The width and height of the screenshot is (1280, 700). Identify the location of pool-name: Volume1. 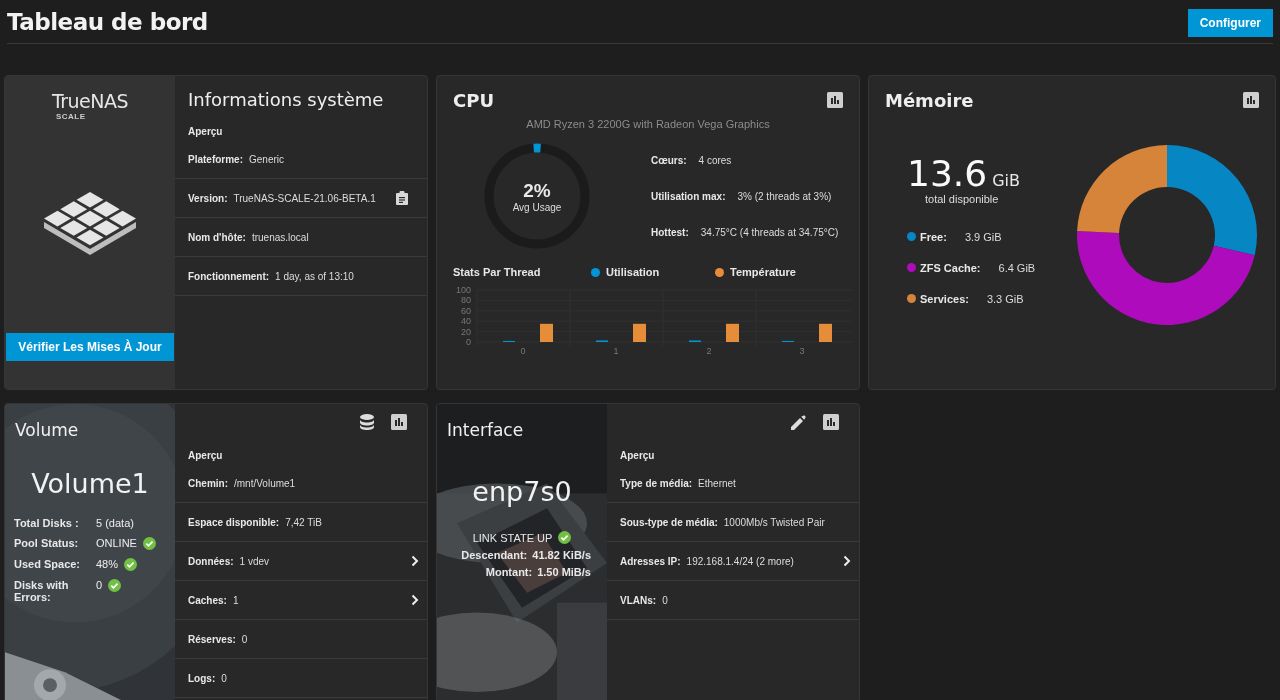
(90, 483).